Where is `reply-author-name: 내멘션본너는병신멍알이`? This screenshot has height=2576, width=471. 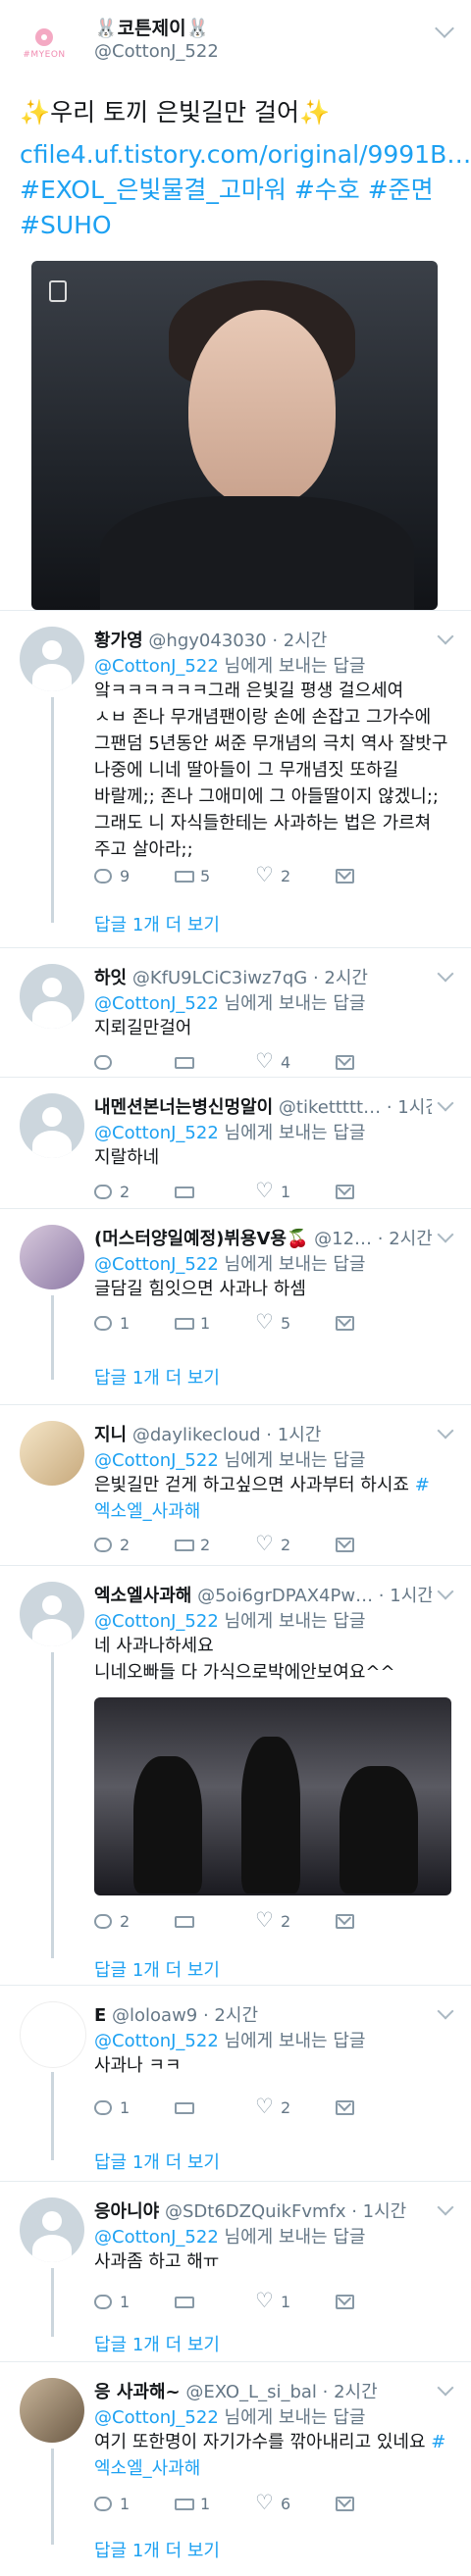 reply-author-name: 내멘션본너는병신멍알이 is located at coordinates (183, 1107).